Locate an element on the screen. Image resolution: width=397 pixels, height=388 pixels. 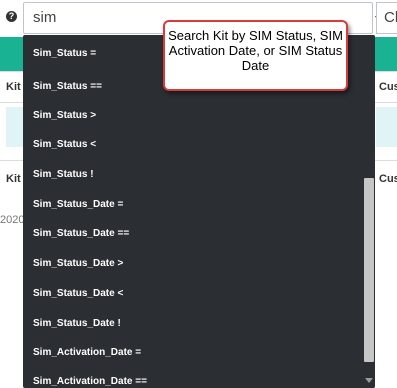
dropdown-option: Sim_Status_Date < is located at coordinates (78, 293).